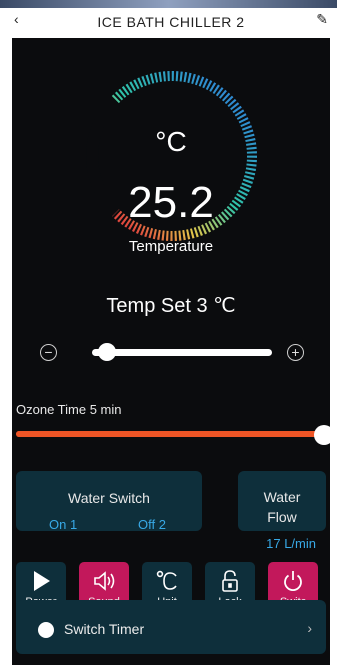 This screenshot has height=671, width=337. What do you see at coordinates (322, 19) in the screenshot?
I see `edit-icon: ✎` at bounding box center [322, 19].